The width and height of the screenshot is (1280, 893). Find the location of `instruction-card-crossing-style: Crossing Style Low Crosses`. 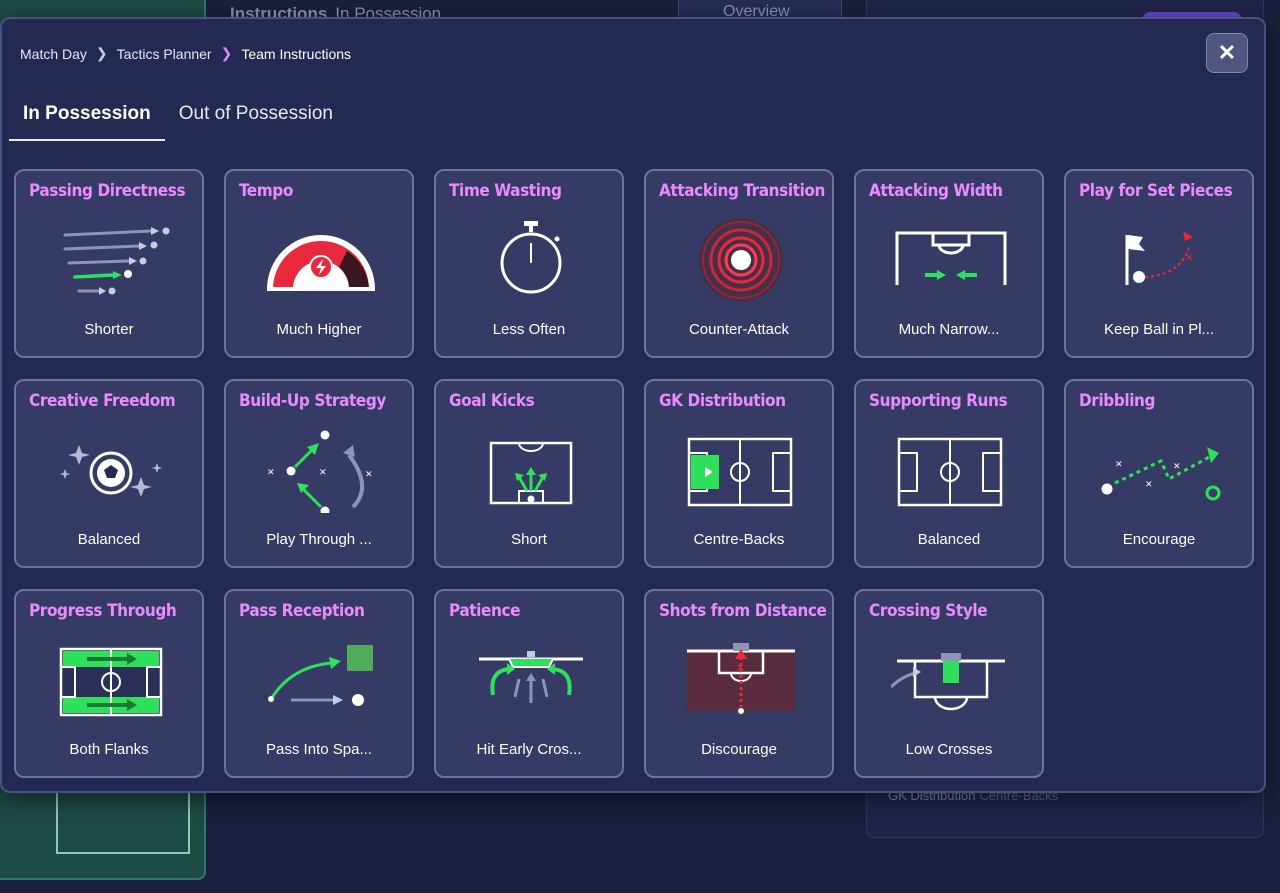

instruction-card-crossing-style: Crossing Style Low Crosses is located at coordinates (949, 683).